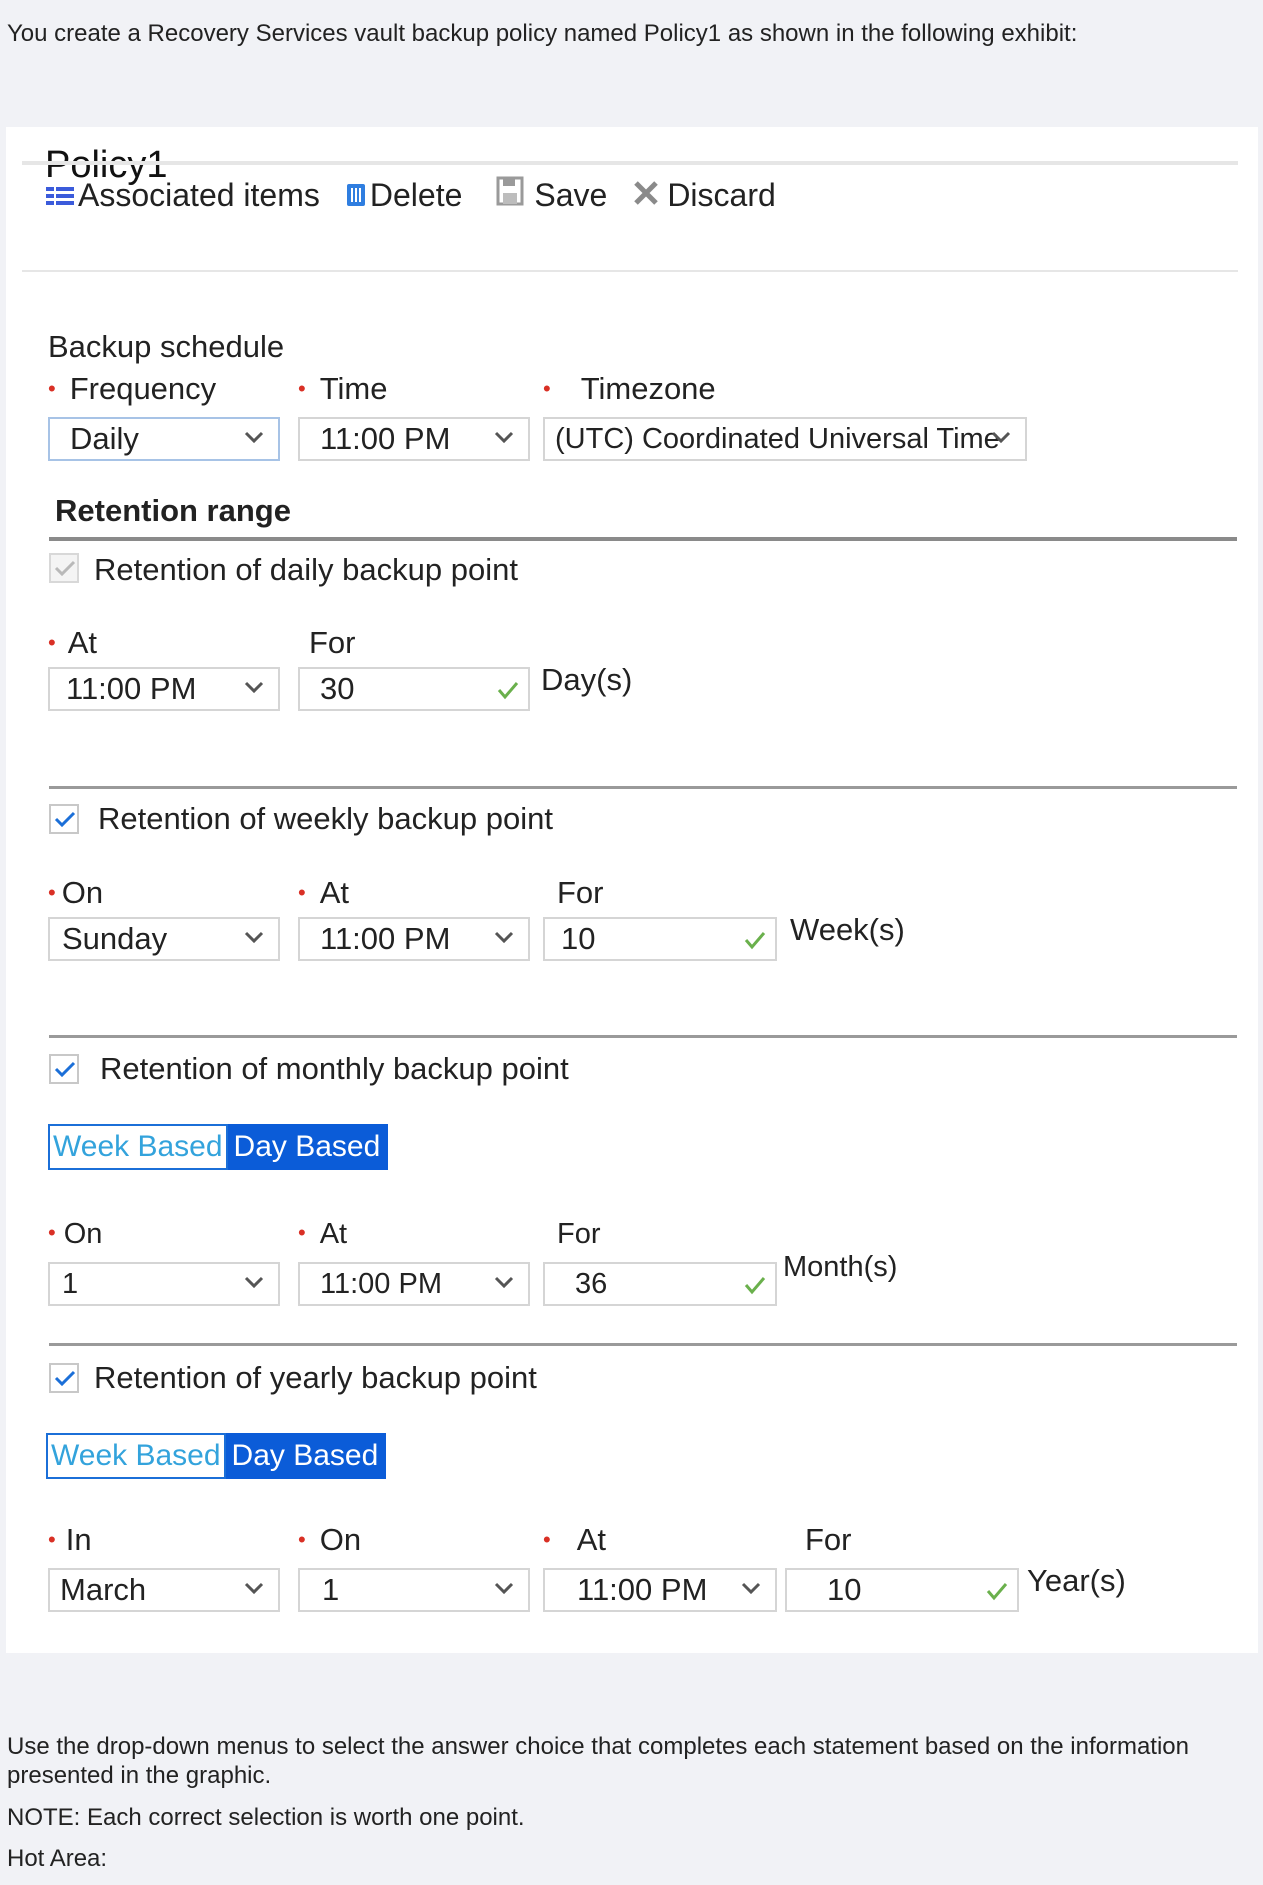 This screenshot has width=1263, height=1885. What do you see at coordinates (199, 194) in the screenshot?
I see `associated-items-label: Associated items` at bounding box center [199, 194].